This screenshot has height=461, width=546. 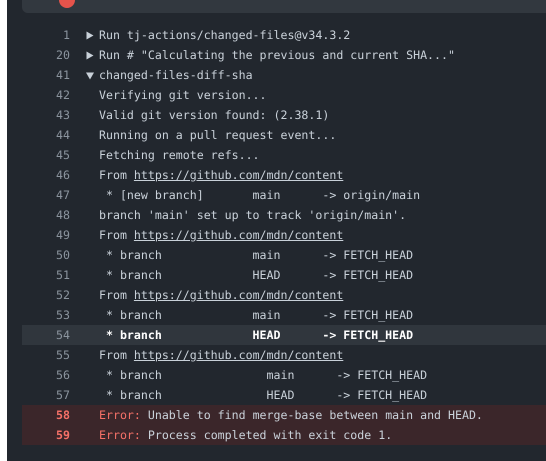 I want to click on line-number: 43, so click(x=62, y=115).